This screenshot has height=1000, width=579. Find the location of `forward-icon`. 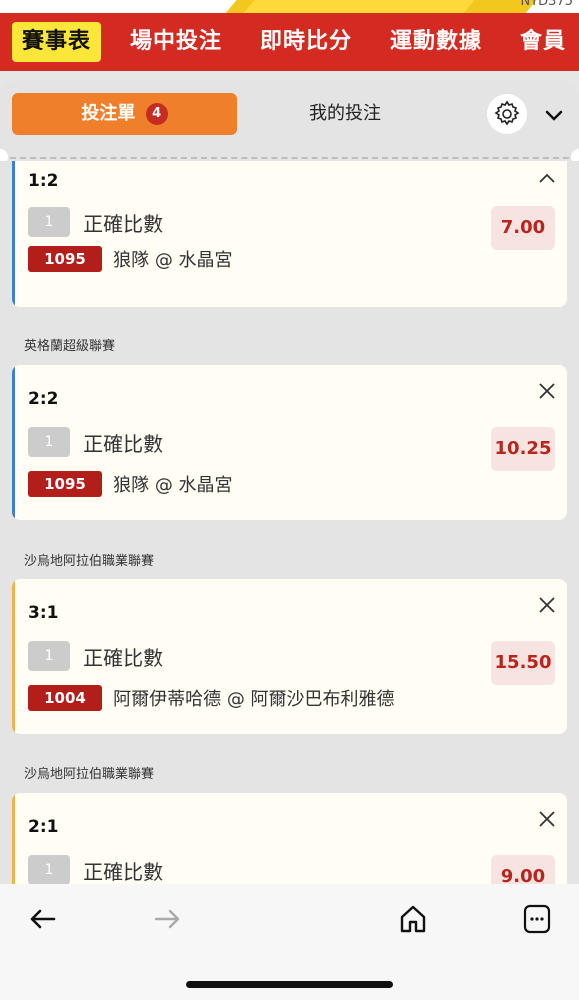

forward-icon is located at coordinates (167, 919).